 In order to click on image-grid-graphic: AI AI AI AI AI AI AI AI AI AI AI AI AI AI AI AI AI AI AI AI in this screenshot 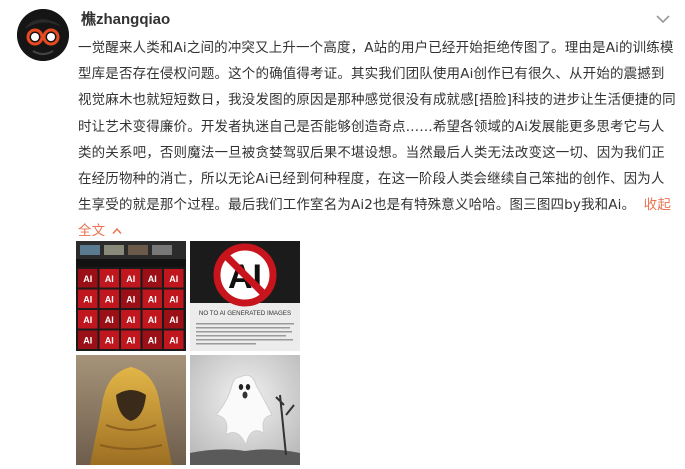, I will do `click(131, 296)`.